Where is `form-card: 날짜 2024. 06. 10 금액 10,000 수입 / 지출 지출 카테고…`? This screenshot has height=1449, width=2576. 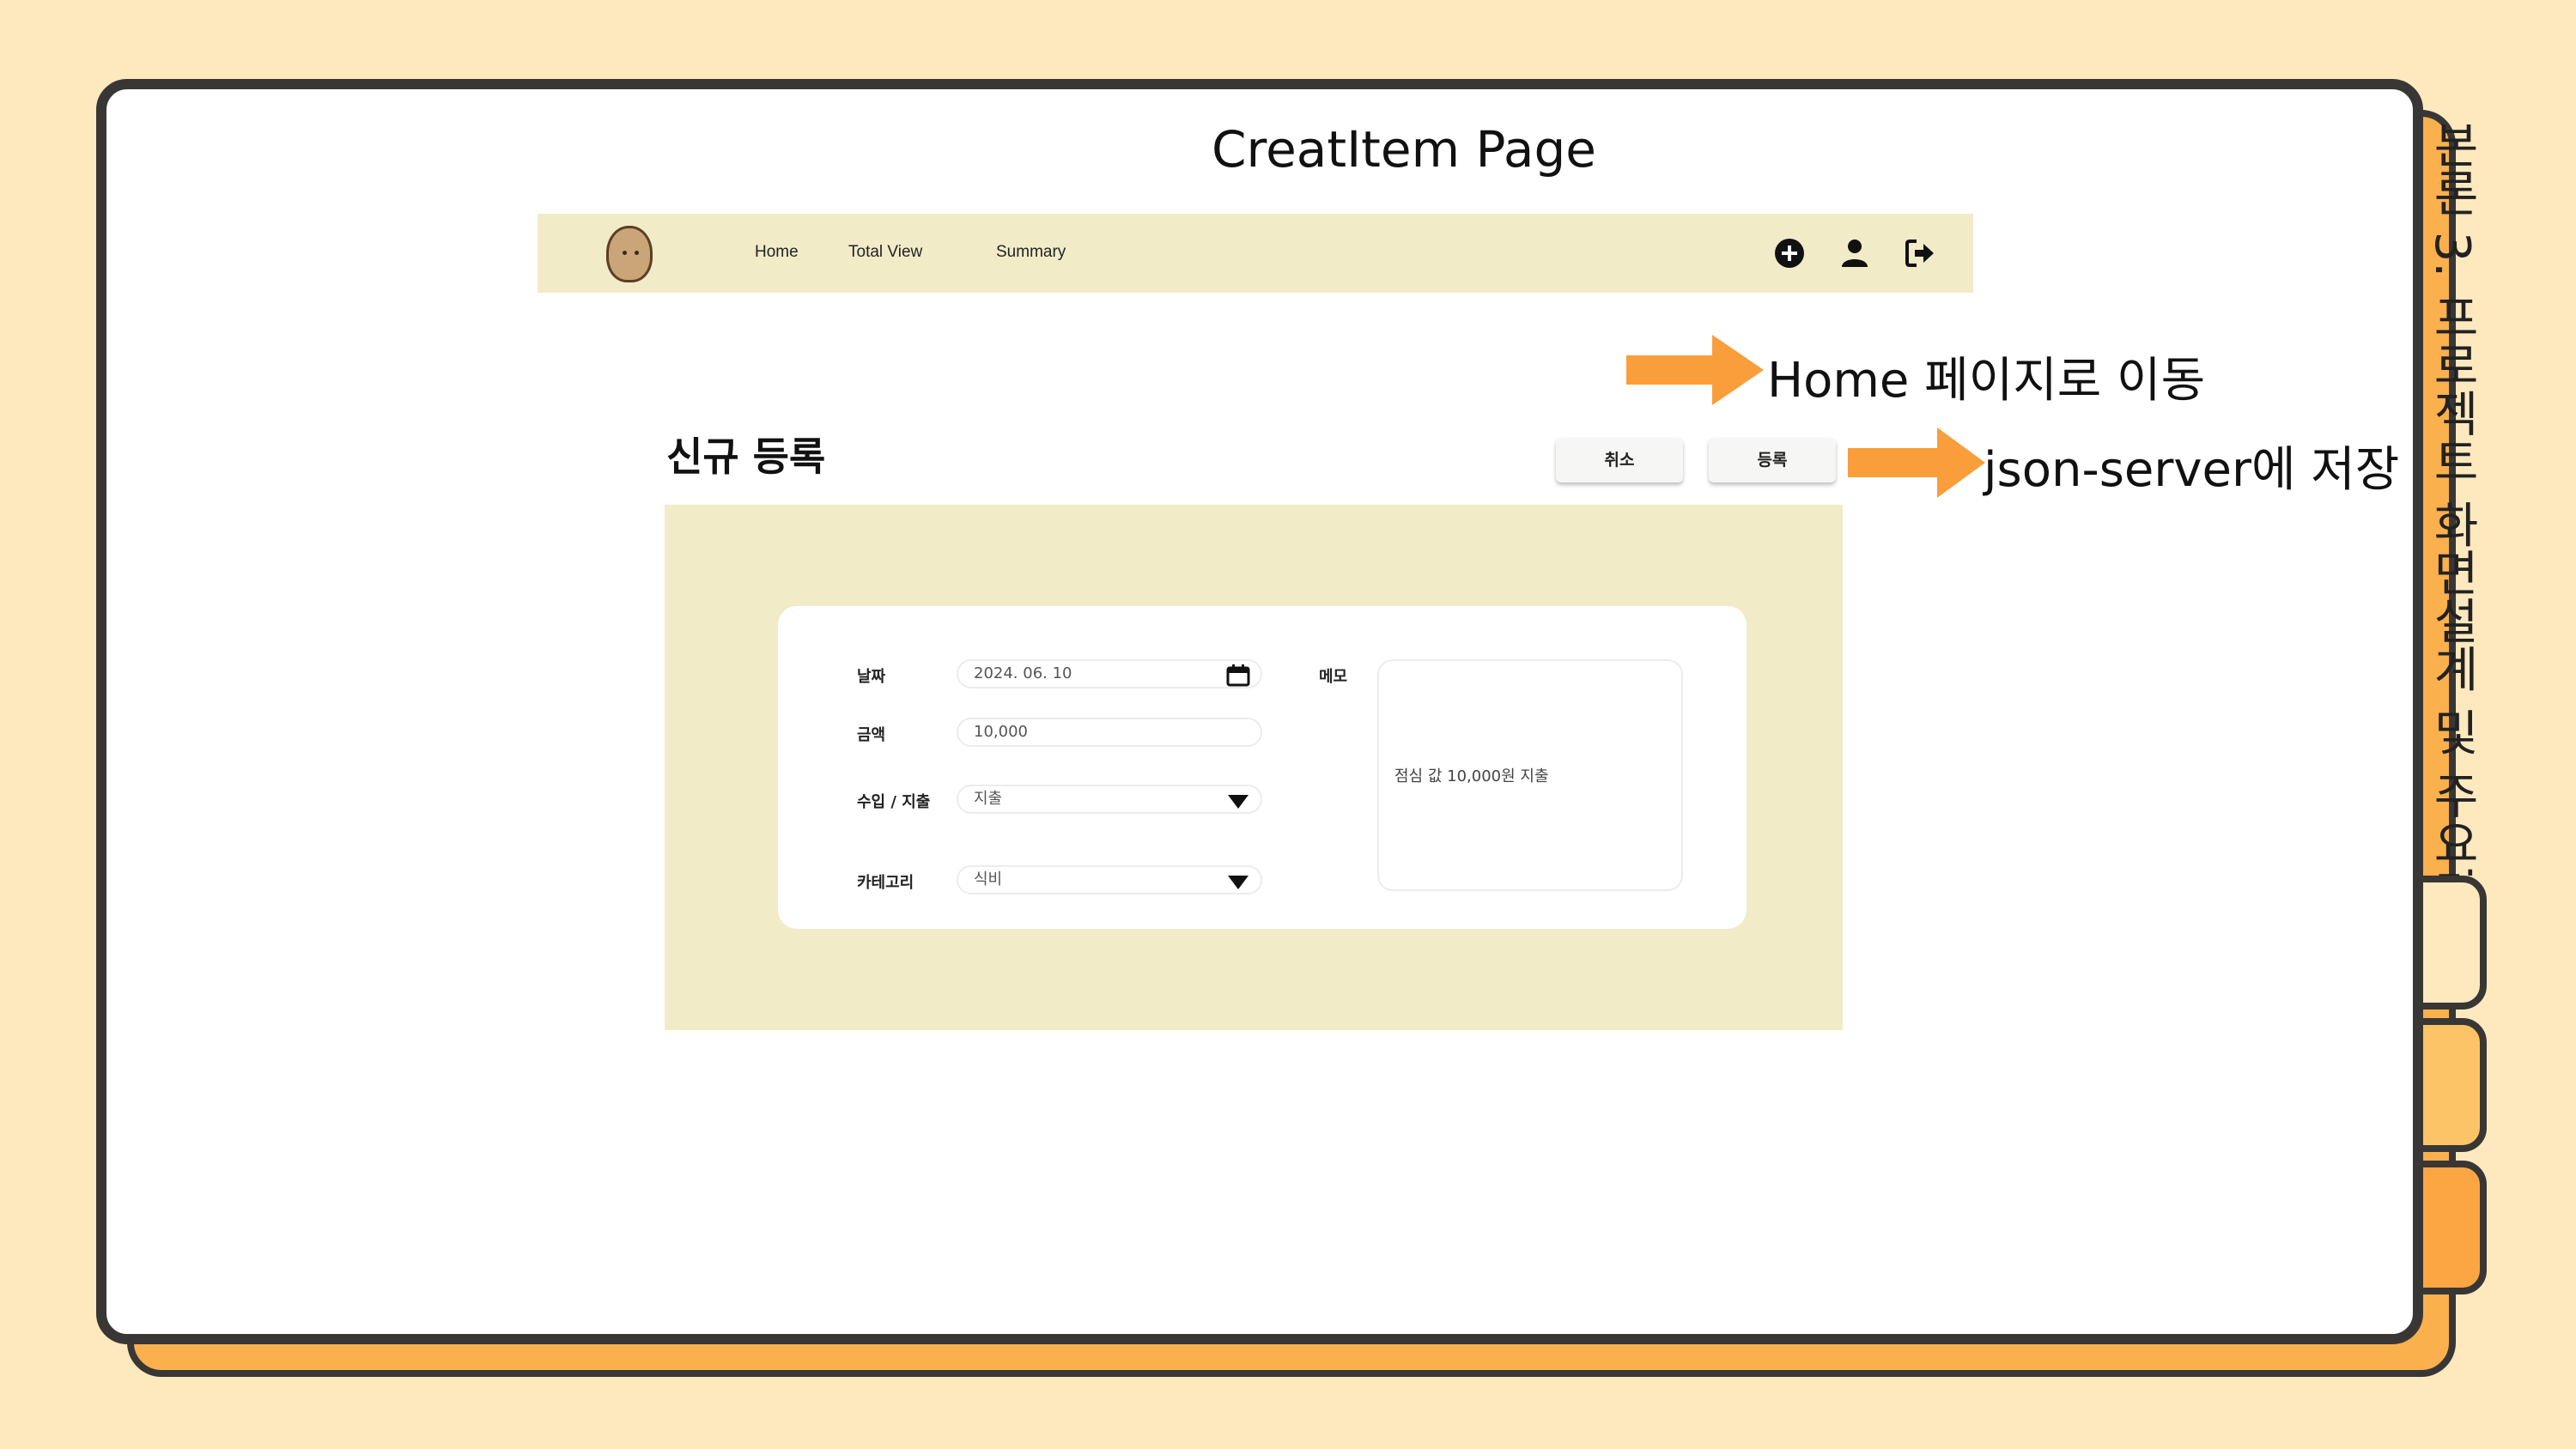
form-card: 날짜 2024. 06. 10 금액 10,000 수입 / 지출 지출 카테고… is located at coordinates (1262, 767).